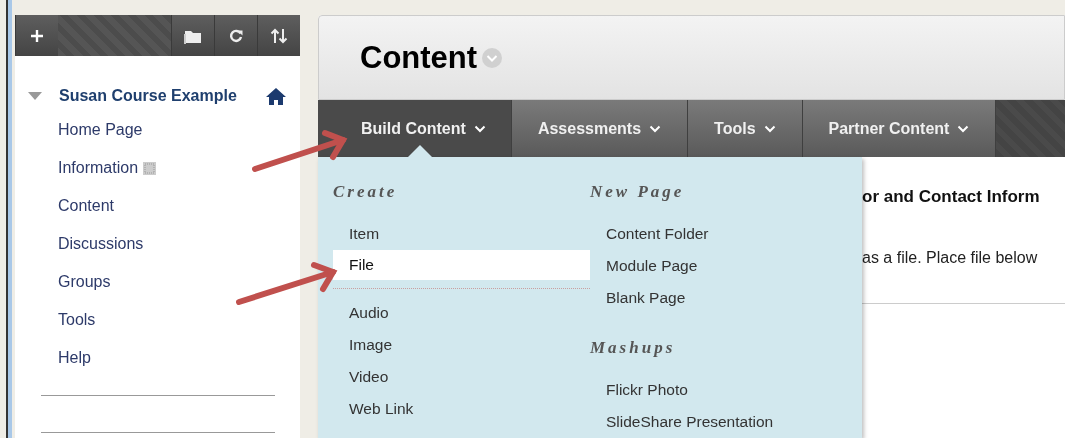 This screenshot has height=438, width=1065. I want to click on menu-section-heading: Create, so click(366, 192).